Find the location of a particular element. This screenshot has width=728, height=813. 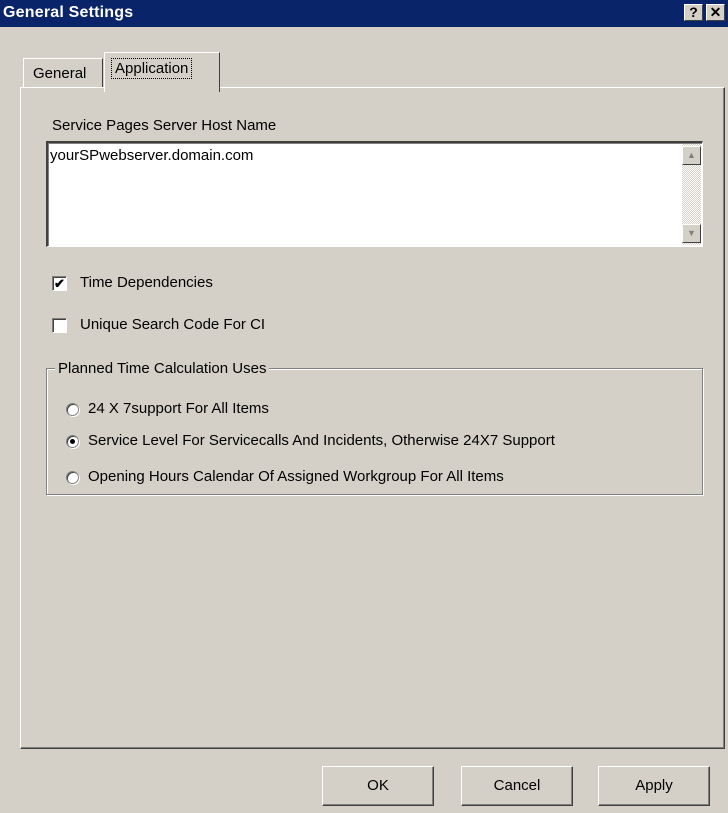

radio-24x7 is located at coordinates (72, 409).